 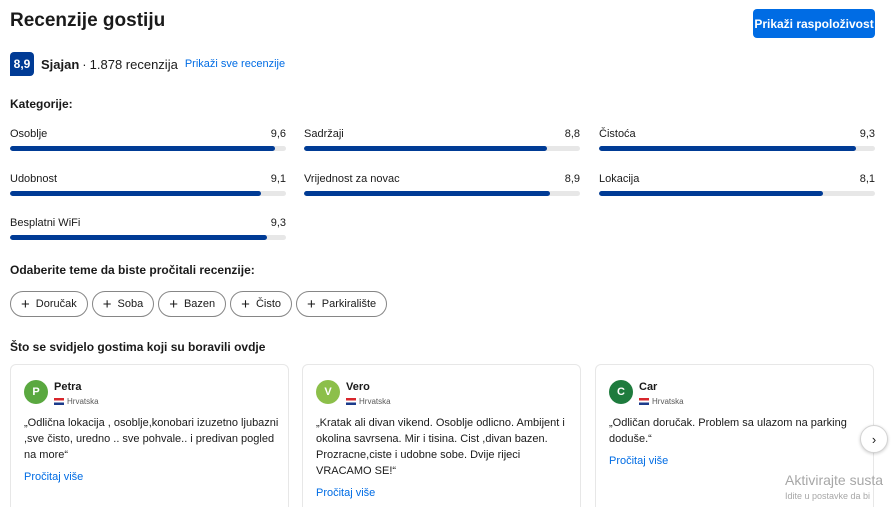 I want to click on categories-heading: Kategorije:, so click(x=41, y=104).